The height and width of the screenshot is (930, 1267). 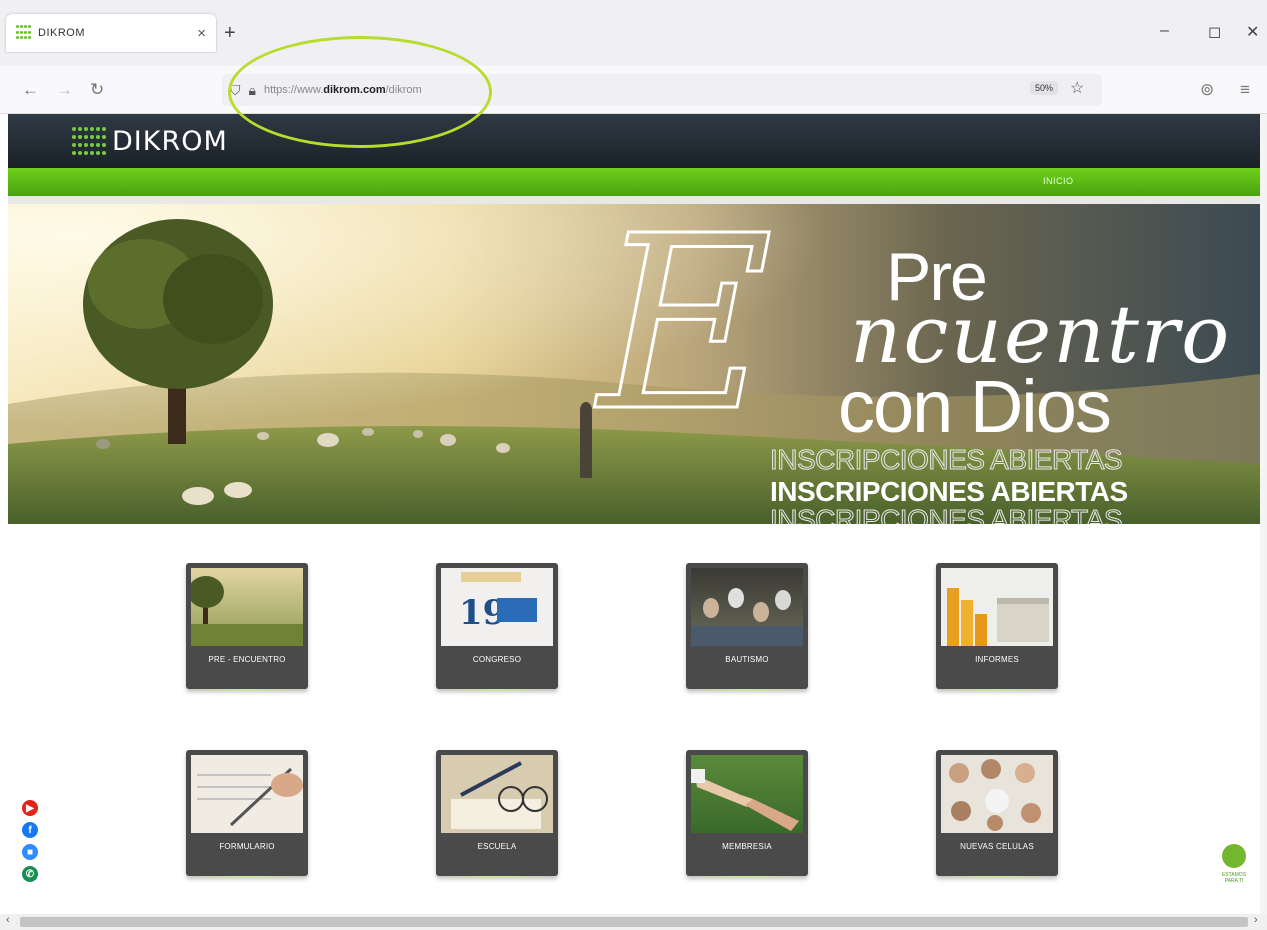 What do you see at coordinates (747, 607) in the screenshot?
I see `bautismo-image` at bounding box center [747, 607].